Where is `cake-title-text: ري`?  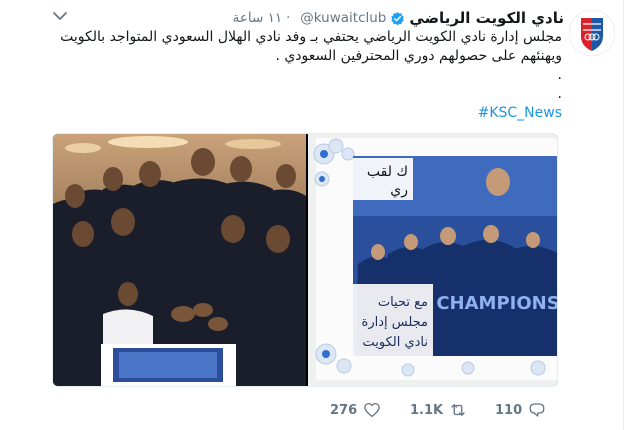 cake-title-text: ري is located at coordinates (399, 190).